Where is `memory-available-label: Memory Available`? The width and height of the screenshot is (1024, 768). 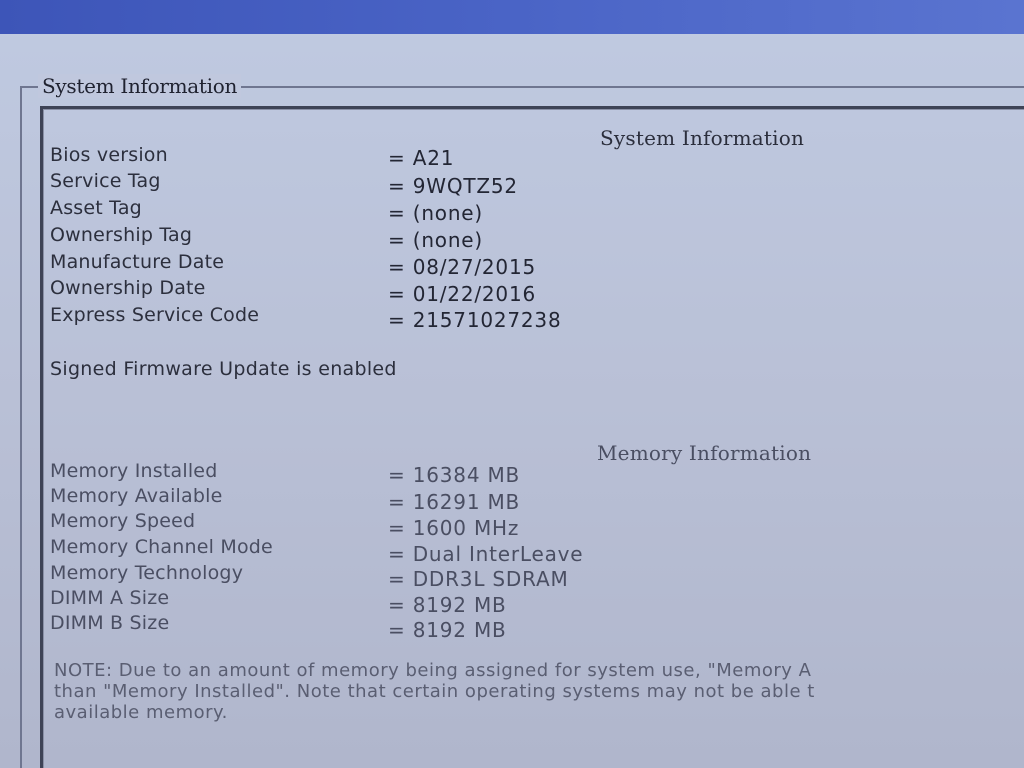
memory-available-label: Memory Available is located at coordinates (136, 496).